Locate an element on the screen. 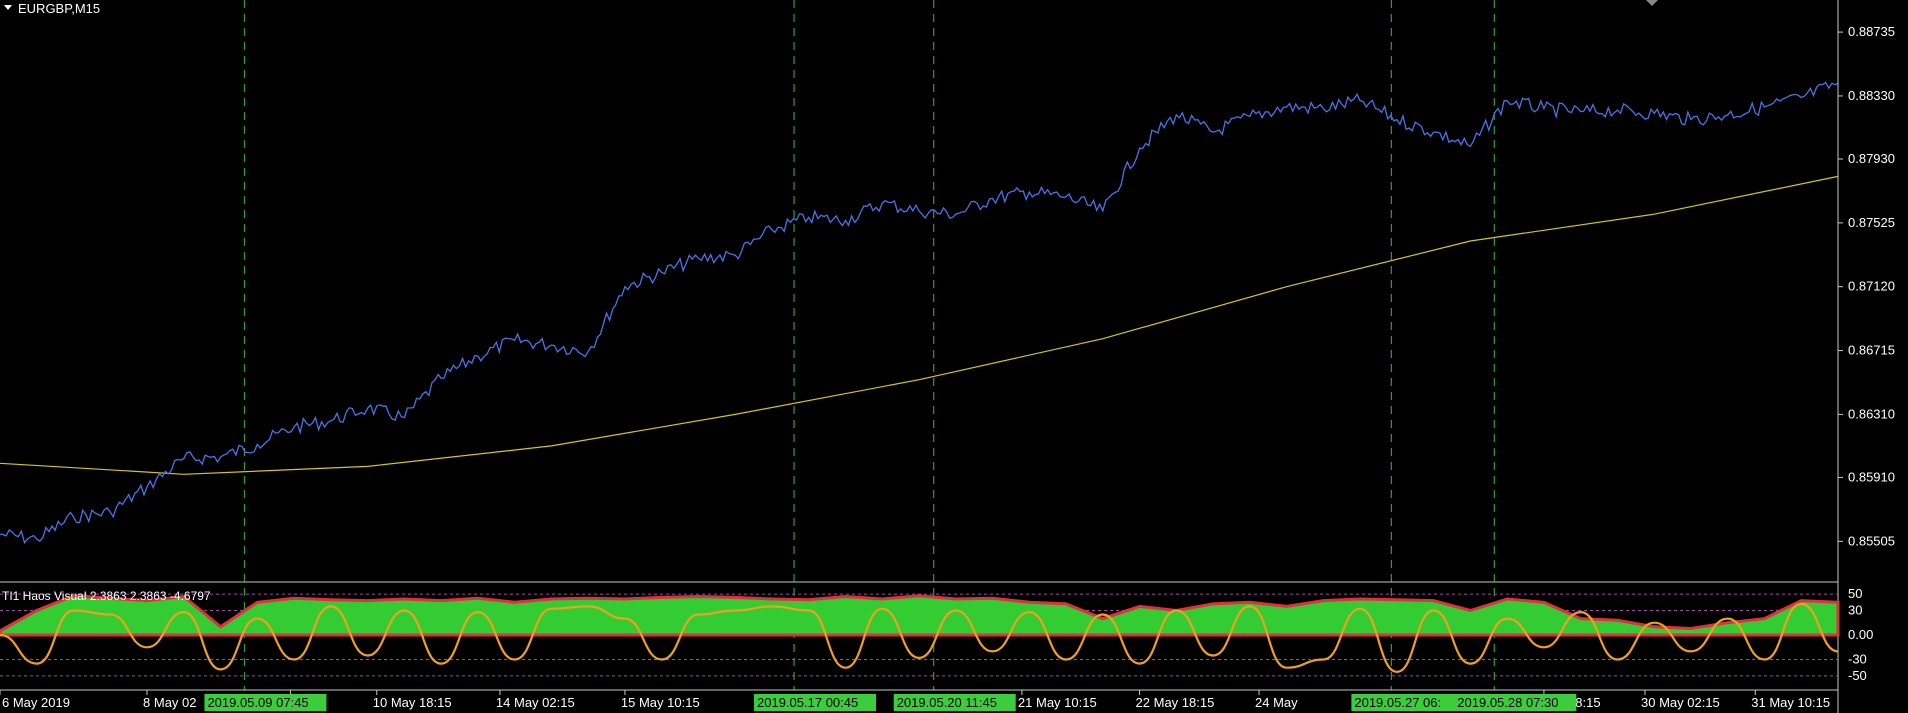  price-tick-label: 0.85910 is located at coordinates (1871, 476).